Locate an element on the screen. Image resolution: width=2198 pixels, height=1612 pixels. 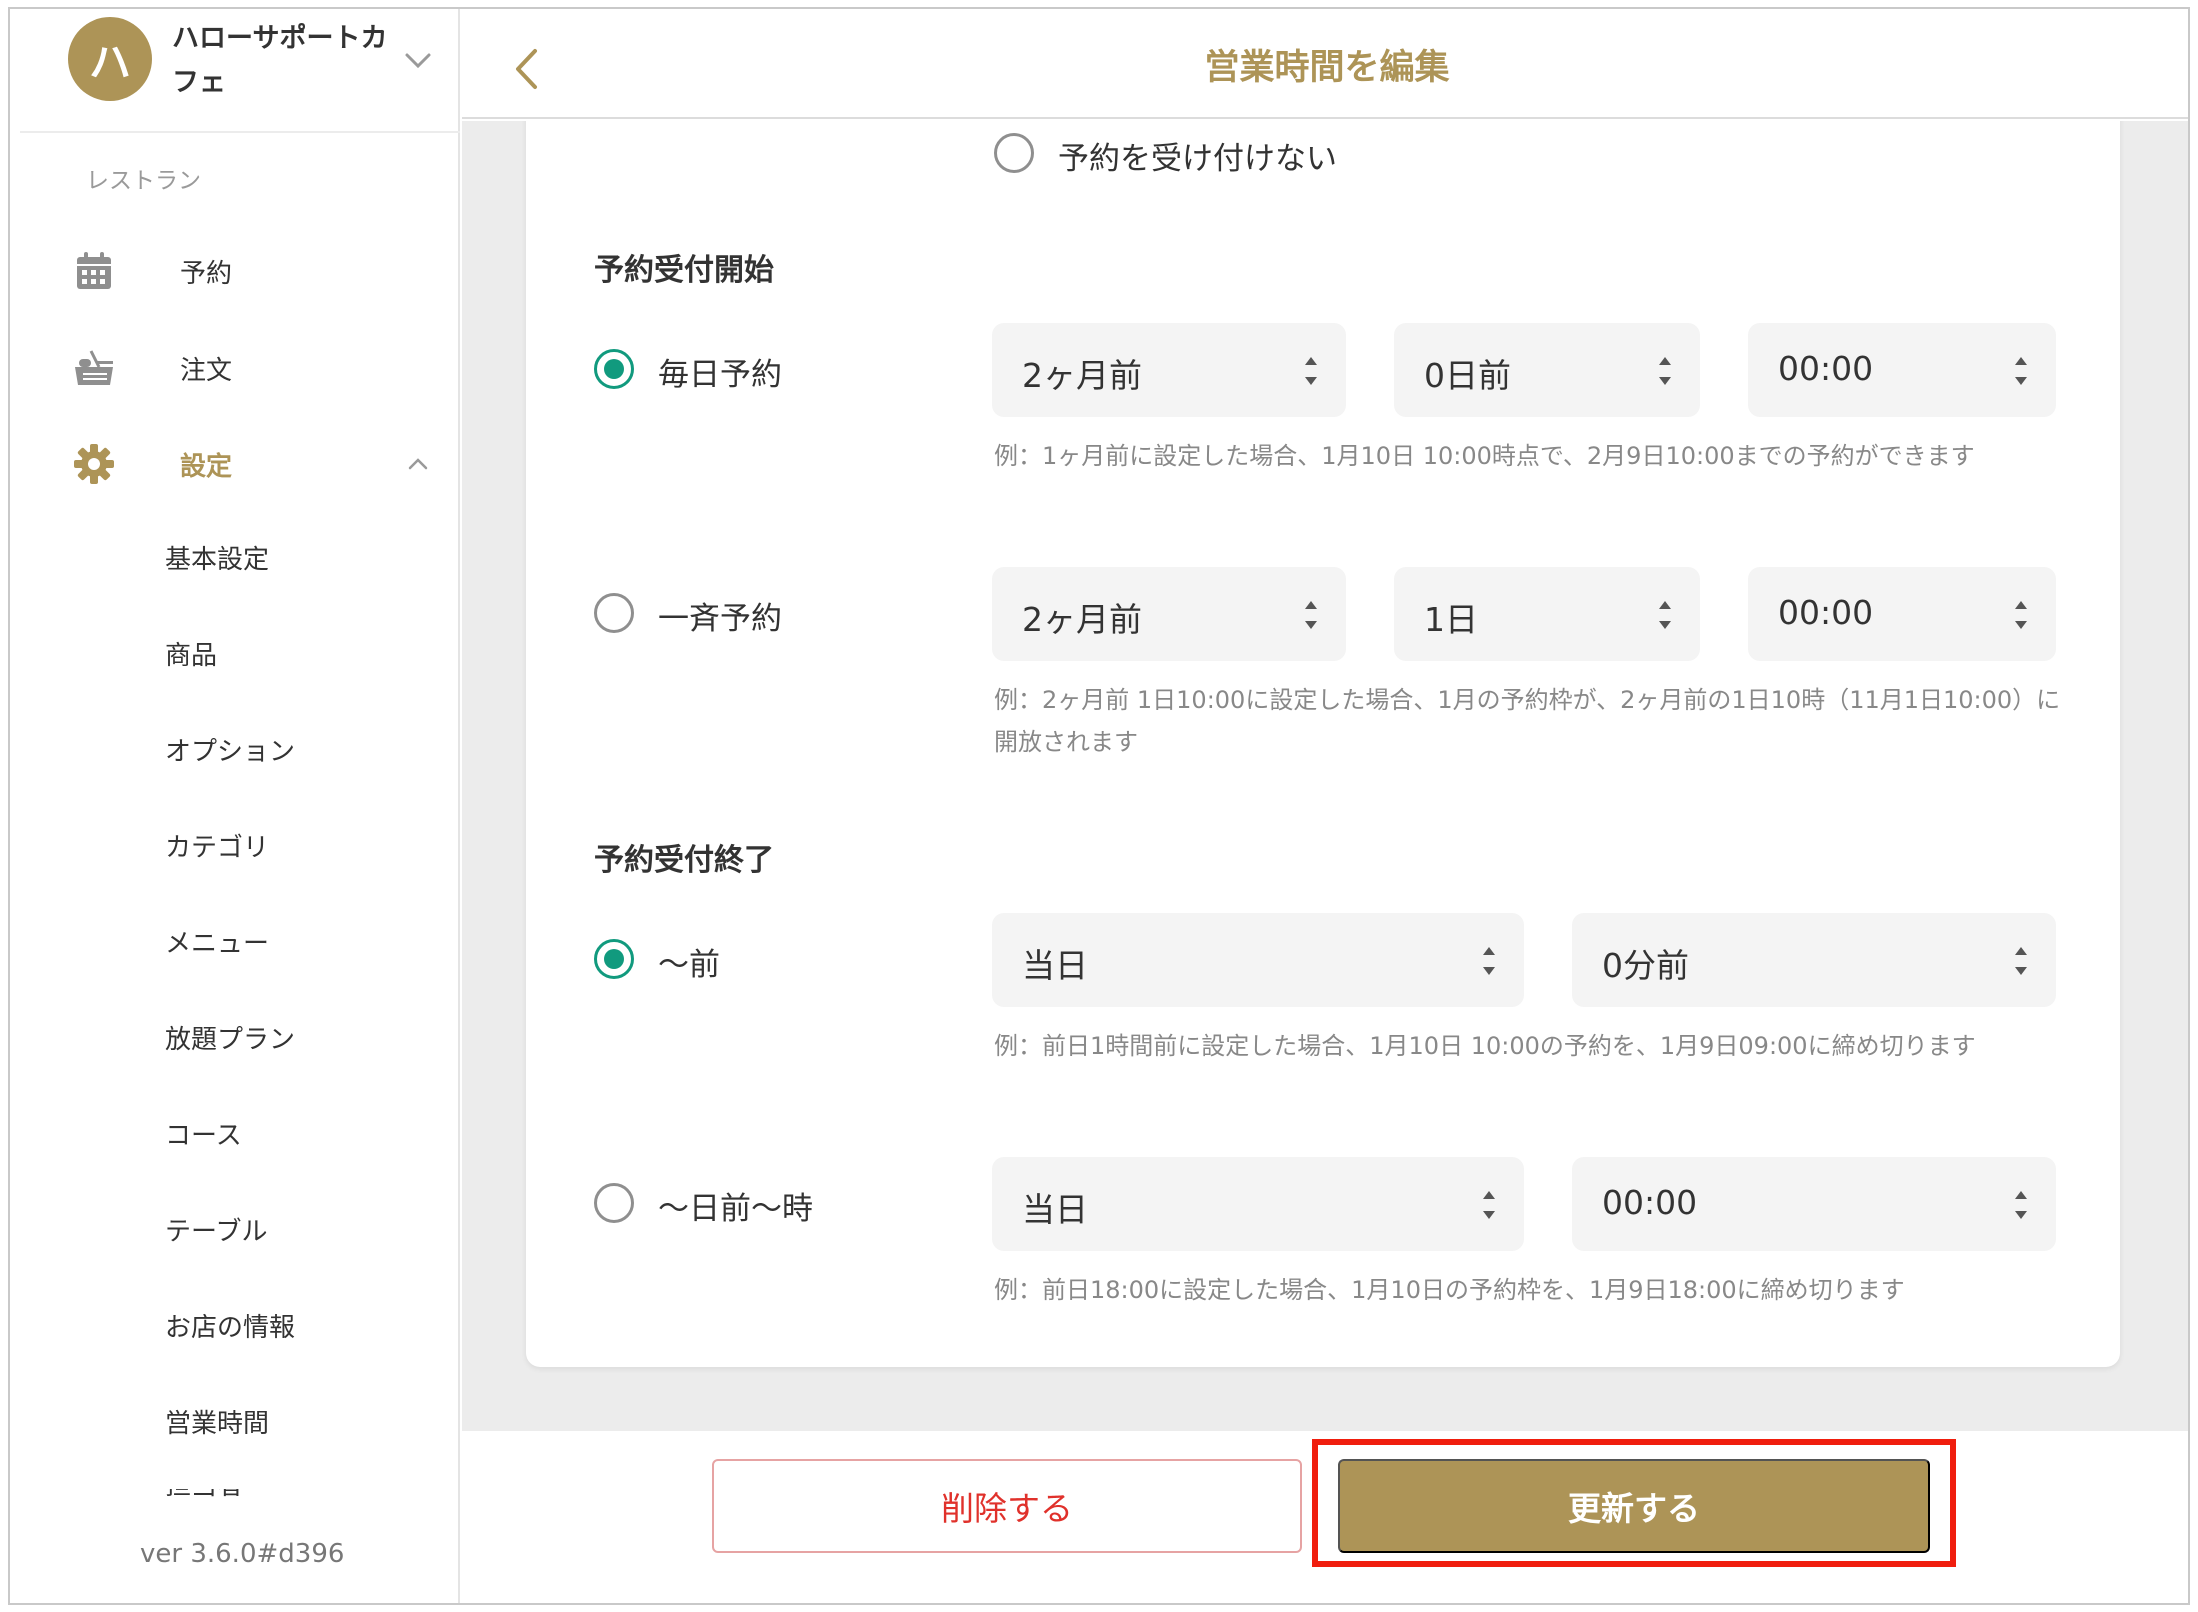
section-heading-end: 予約受付終了 is located at coordinates (684, 860).